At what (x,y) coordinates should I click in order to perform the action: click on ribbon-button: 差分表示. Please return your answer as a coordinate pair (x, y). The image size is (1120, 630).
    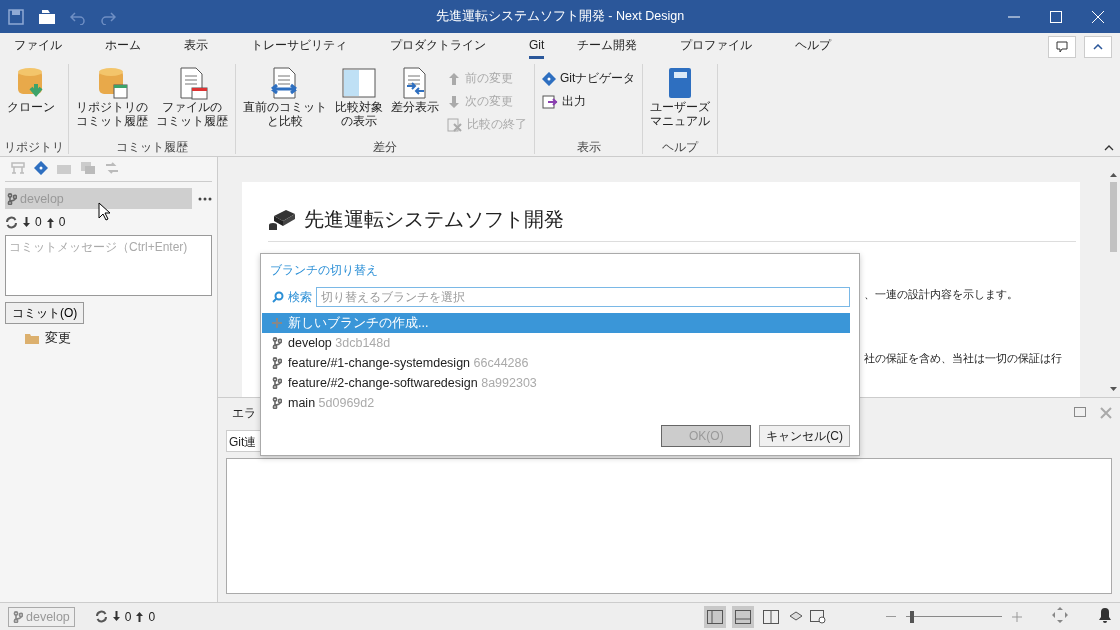
    Looking at the image, I should click on (415, 101).